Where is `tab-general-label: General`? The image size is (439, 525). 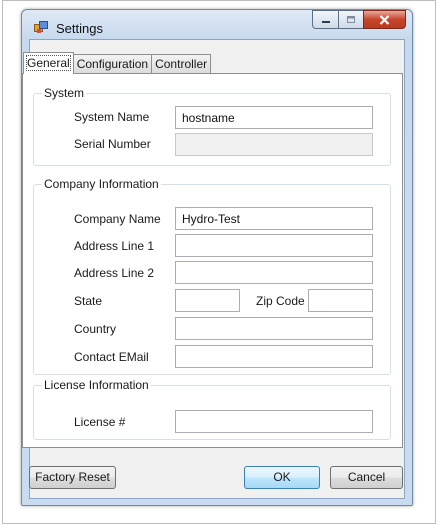 tab-general-label: General is located at coordinates (48, 63).